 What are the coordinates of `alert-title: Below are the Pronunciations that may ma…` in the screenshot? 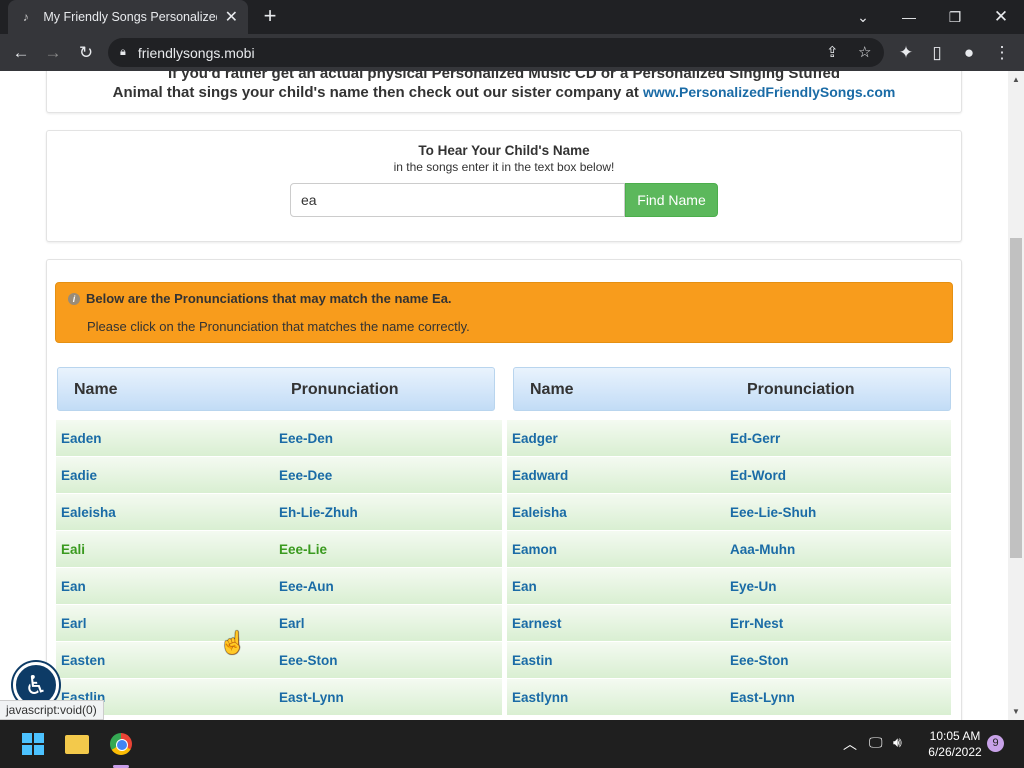 It's located at (269, 298).